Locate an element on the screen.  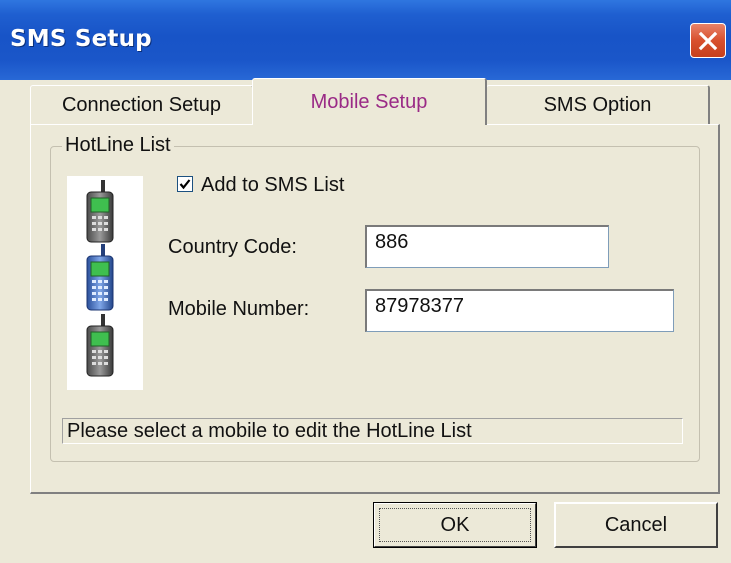
mobile-number-input: 87978377 is located at coordinates (519, 310).